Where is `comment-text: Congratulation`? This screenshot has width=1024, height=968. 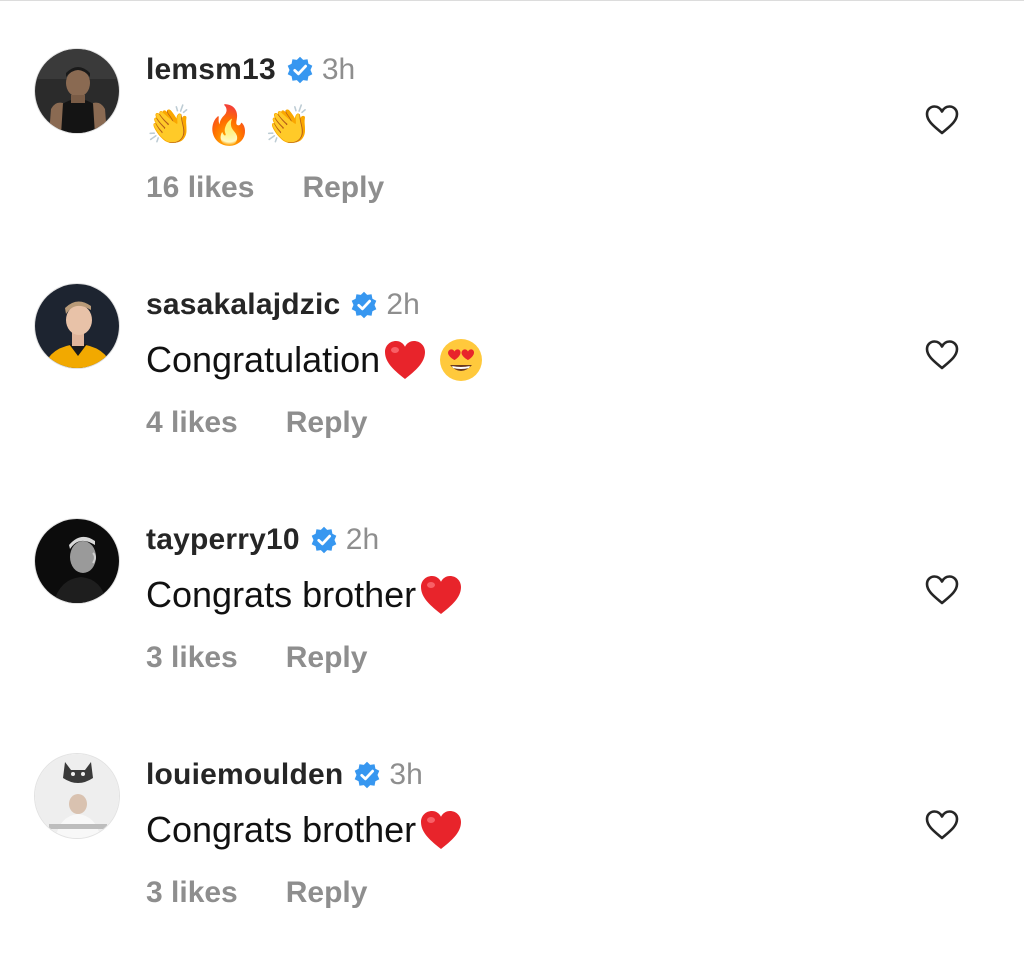
comment-text: Congratulation is located at coordinates (315, 360).